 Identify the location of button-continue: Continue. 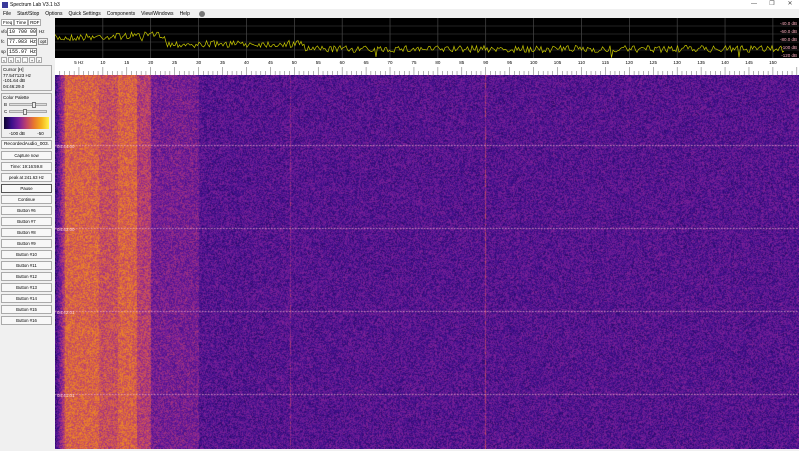
(26, 199).